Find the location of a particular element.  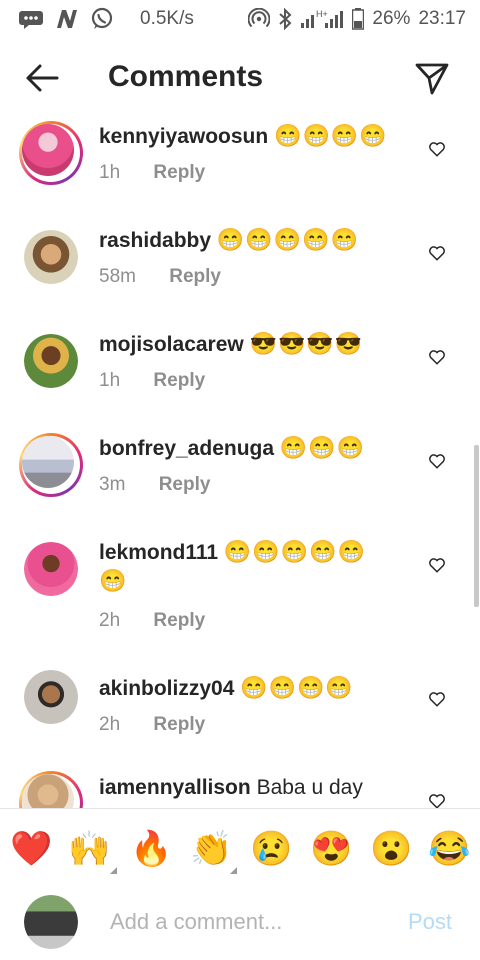

comment-username: bonfrey_adenuga is located at coordinates (186, 448).